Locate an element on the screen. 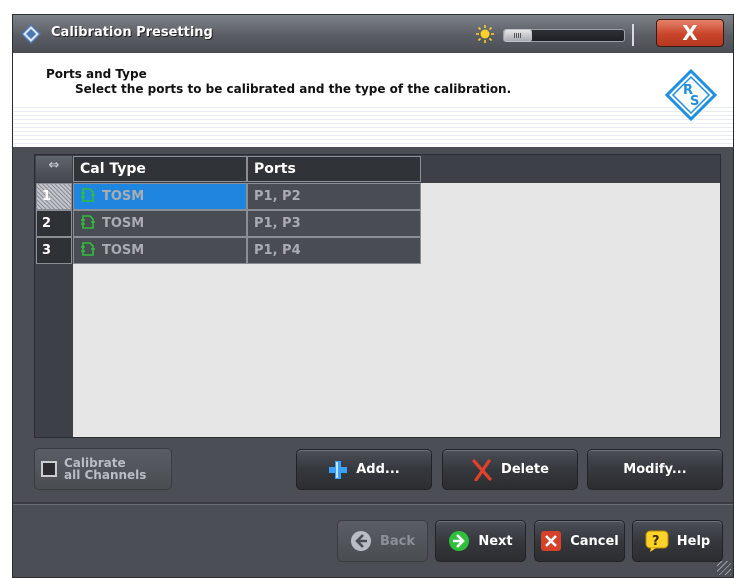 This screenshot has height=578, width=734. help-button: ? Help is located at coordinates (677, 541).